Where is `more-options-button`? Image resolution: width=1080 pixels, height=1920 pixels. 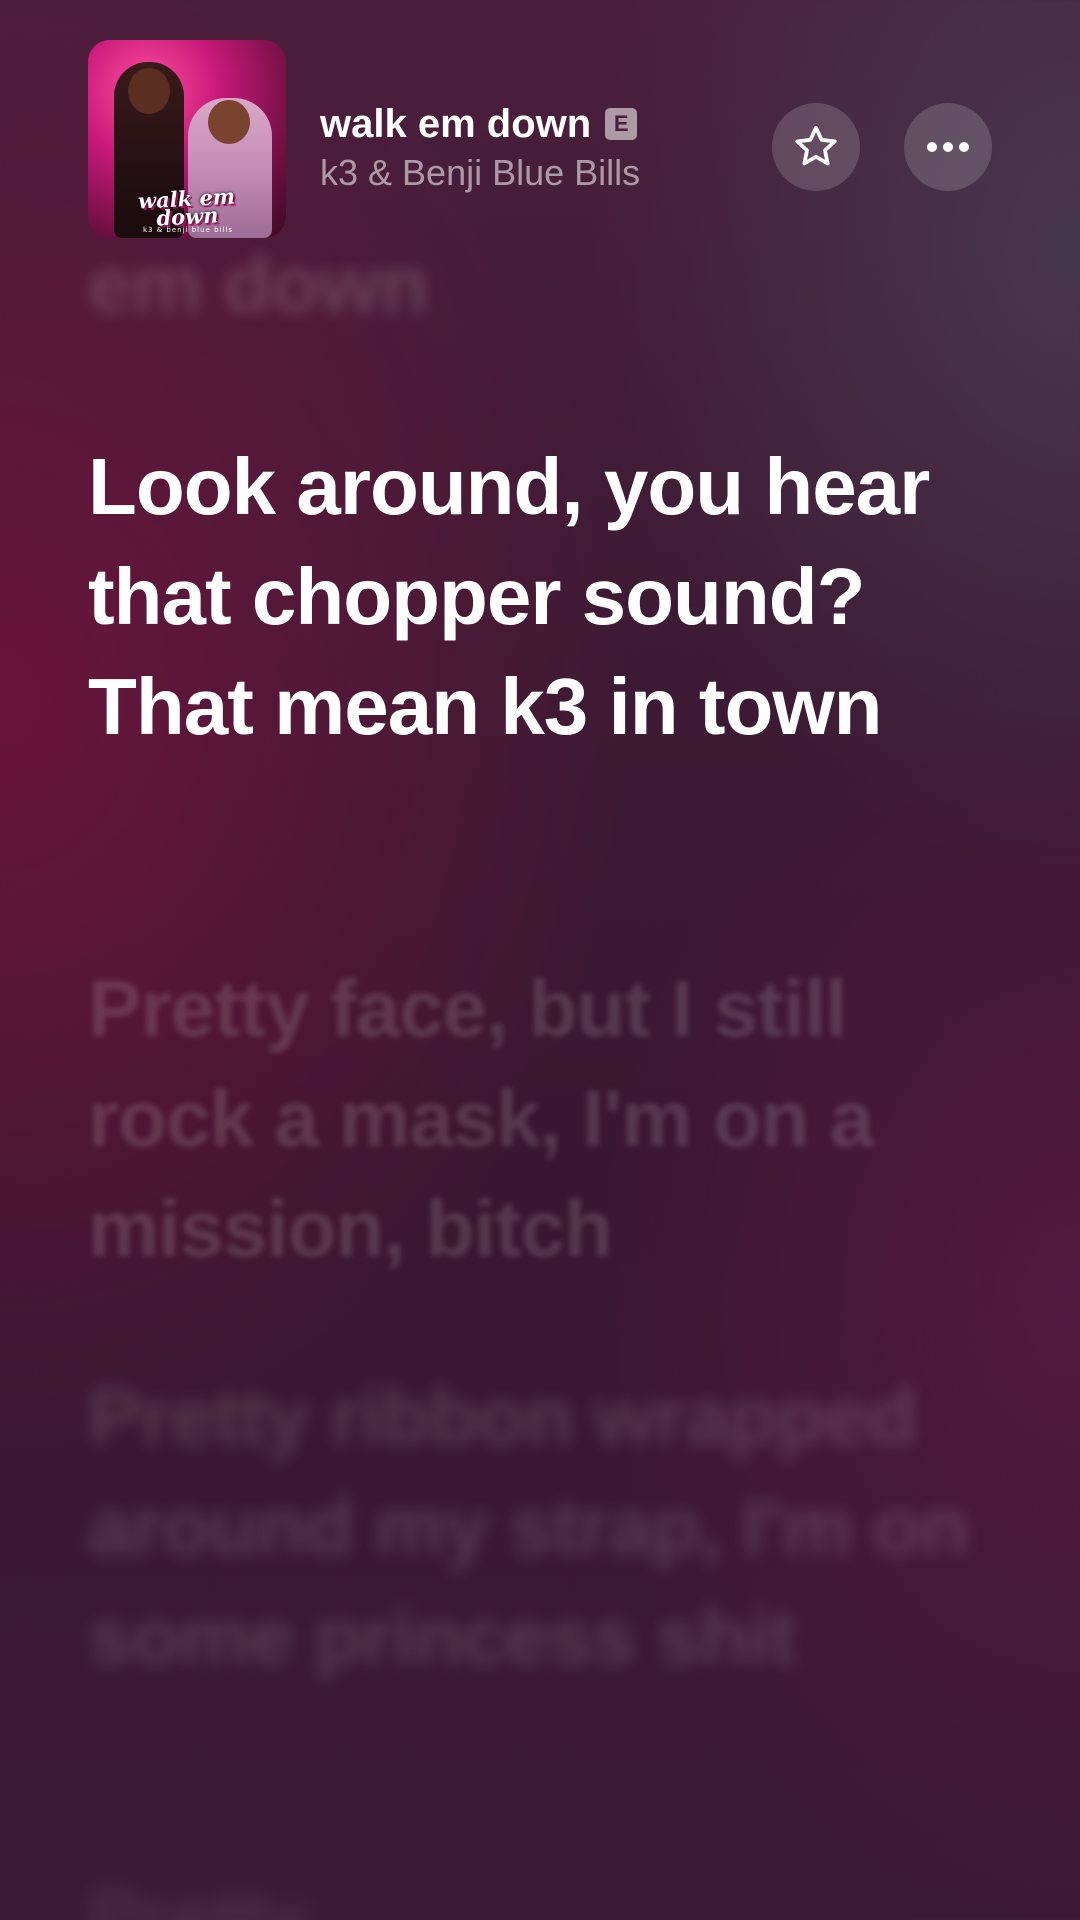 more-options-button is located at coordinates (948, 147).